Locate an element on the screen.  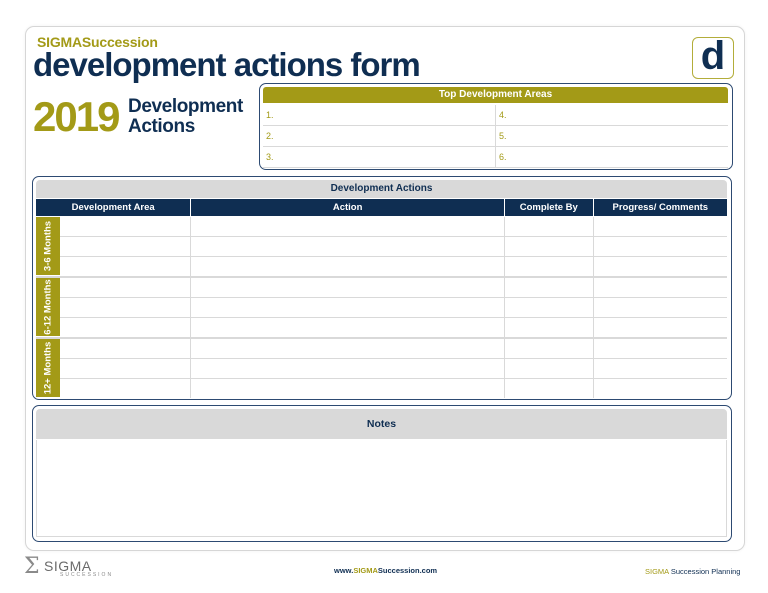
period-block: 12+ Months is located at coordinates (381, 368).